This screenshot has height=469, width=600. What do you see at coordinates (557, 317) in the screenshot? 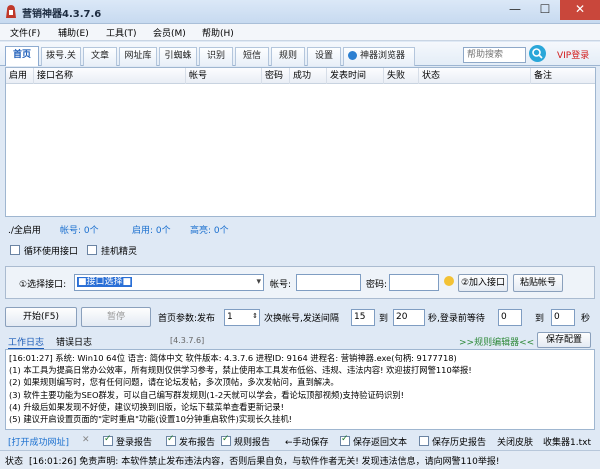
I see `wait-to: 0` at bounding box center [557, 317].